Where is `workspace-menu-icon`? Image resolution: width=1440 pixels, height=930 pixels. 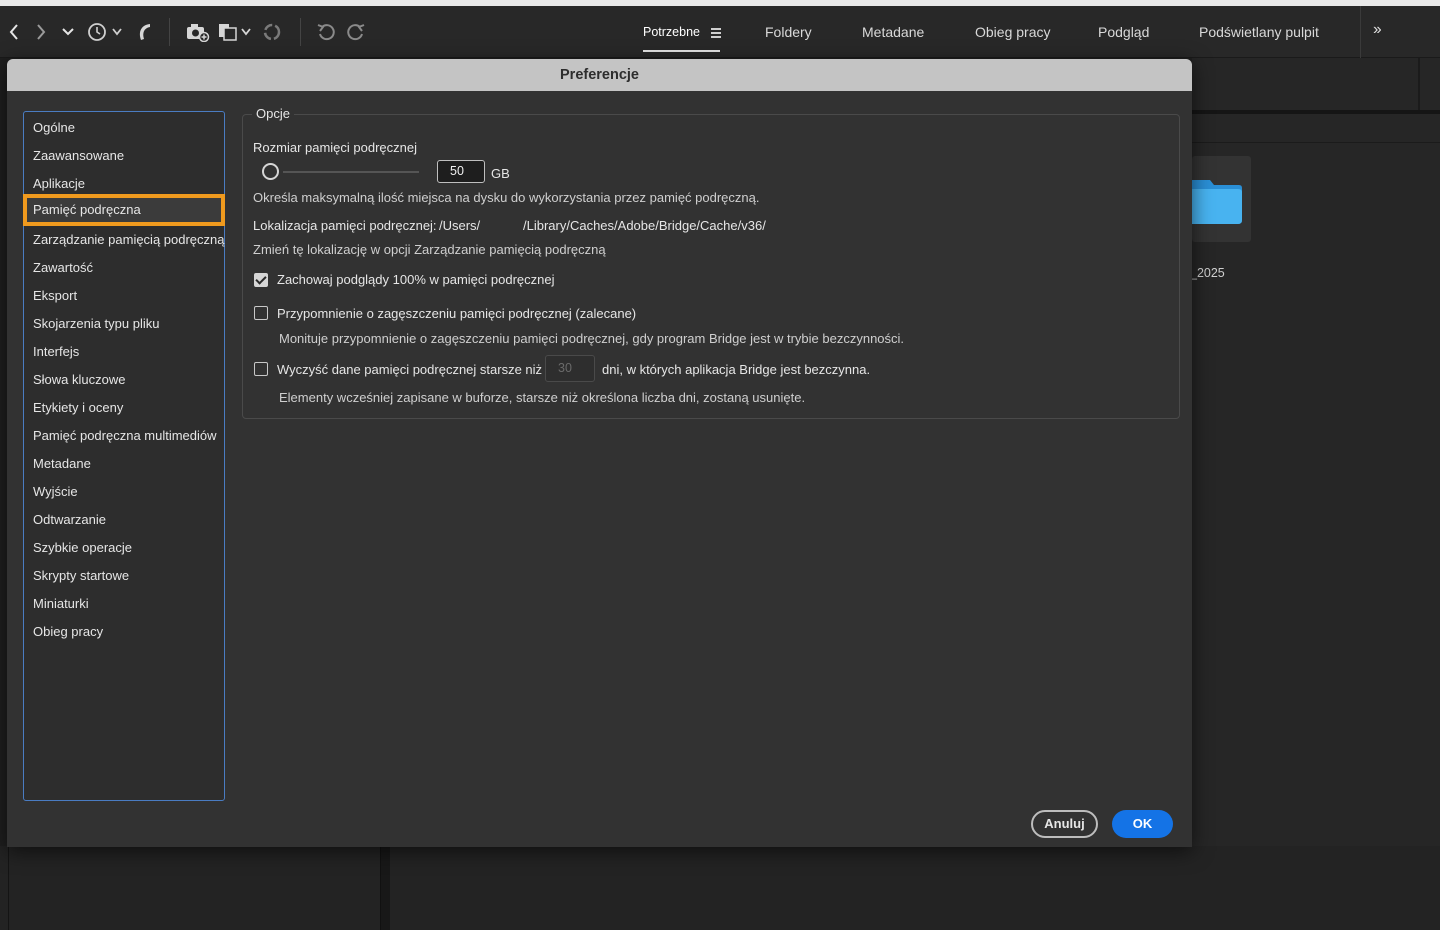 workspace-menu-icon is located at coordinates (716, 34).